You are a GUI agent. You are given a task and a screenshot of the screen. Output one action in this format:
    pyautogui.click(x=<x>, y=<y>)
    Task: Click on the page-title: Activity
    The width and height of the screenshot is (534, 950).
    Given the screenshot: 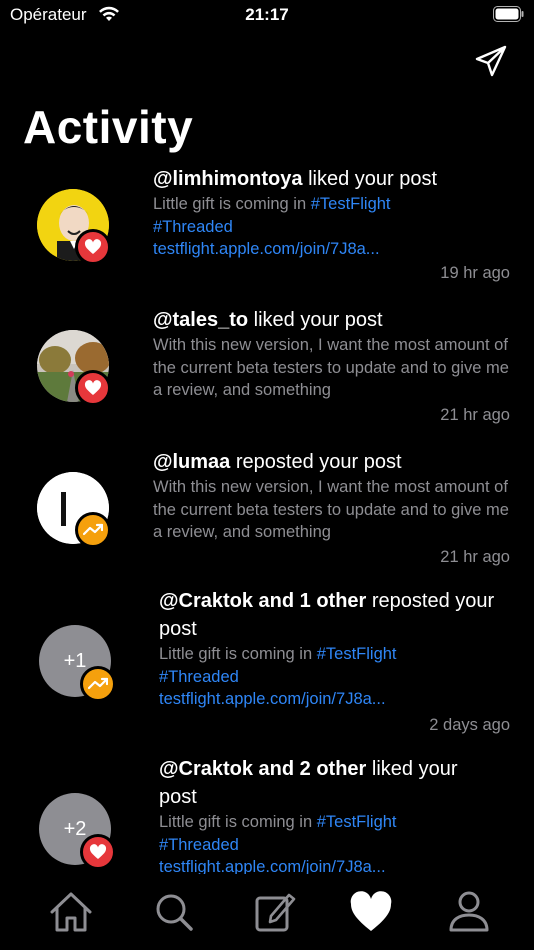 What is the action you would take?
    pyautogui.click(x=108, y=127)
    